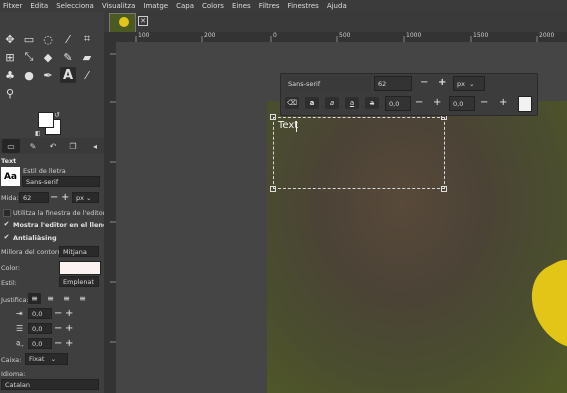 The width and height of the screenshot is (567, 393). I want to click on smudge-icon: ●, so click(29, 75).